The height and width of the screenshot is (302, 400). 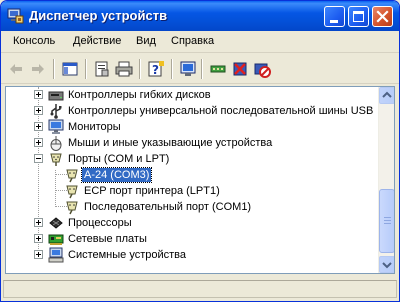 What do you see at coordinates (218, 69) in the screenshot?
I see `update-driver-icon` at bounding box center [218, 69].